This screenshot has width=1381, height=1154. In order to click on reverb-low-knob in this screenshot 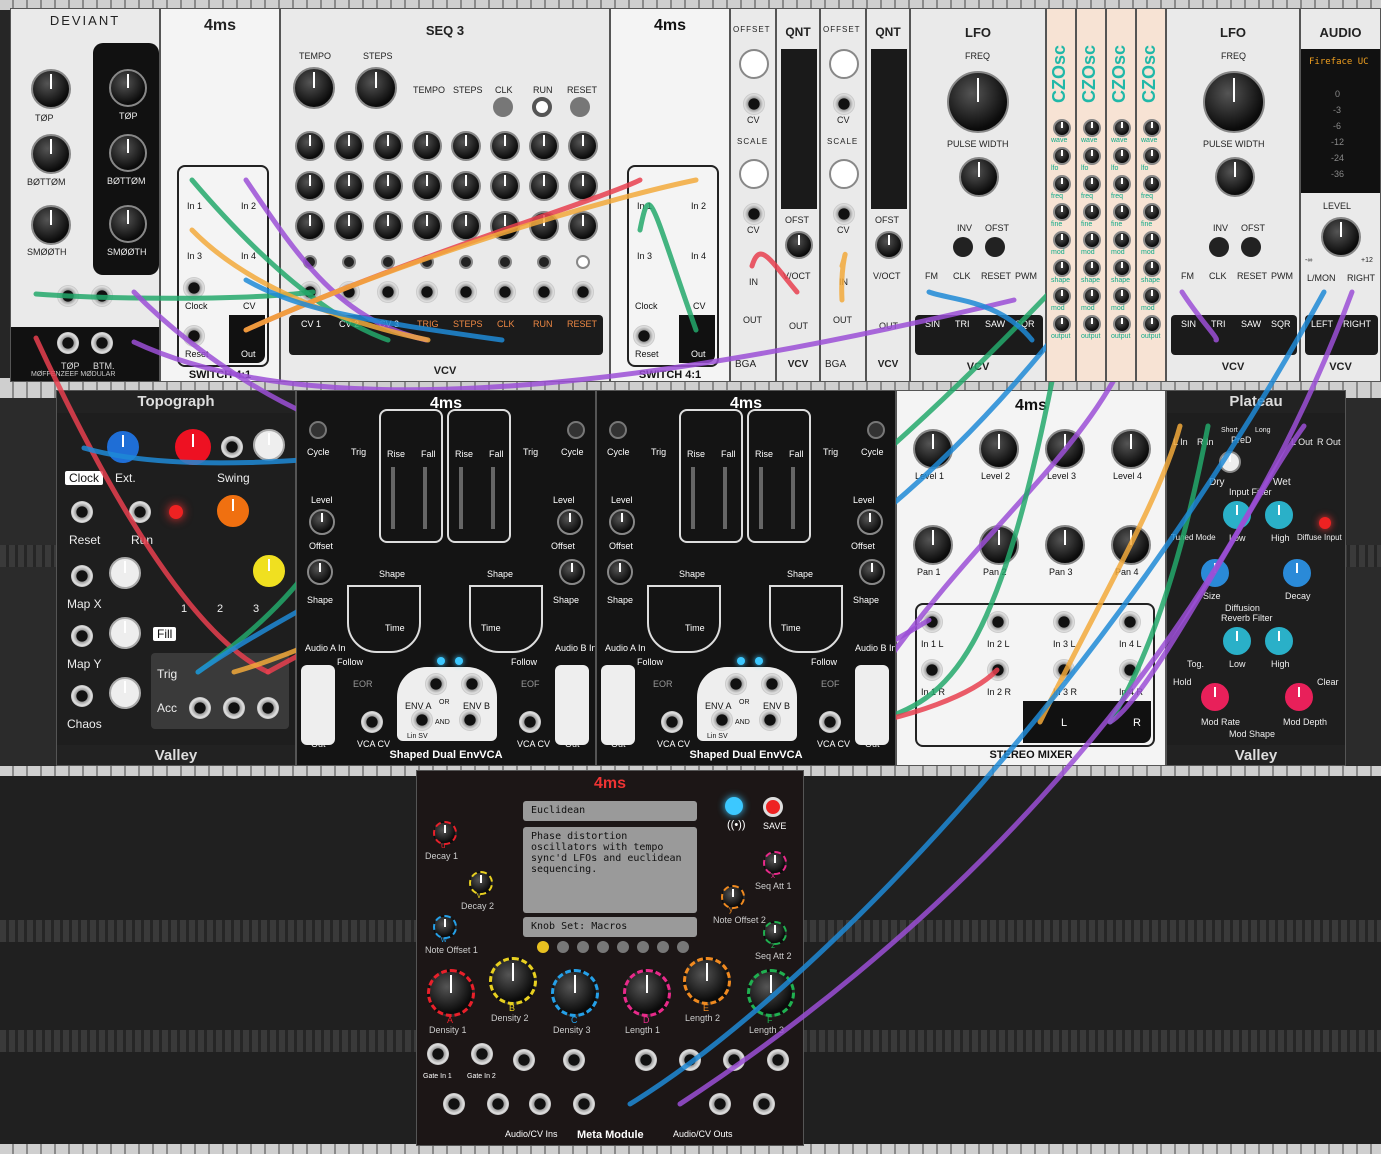, I will do `click(1237, 641)`.